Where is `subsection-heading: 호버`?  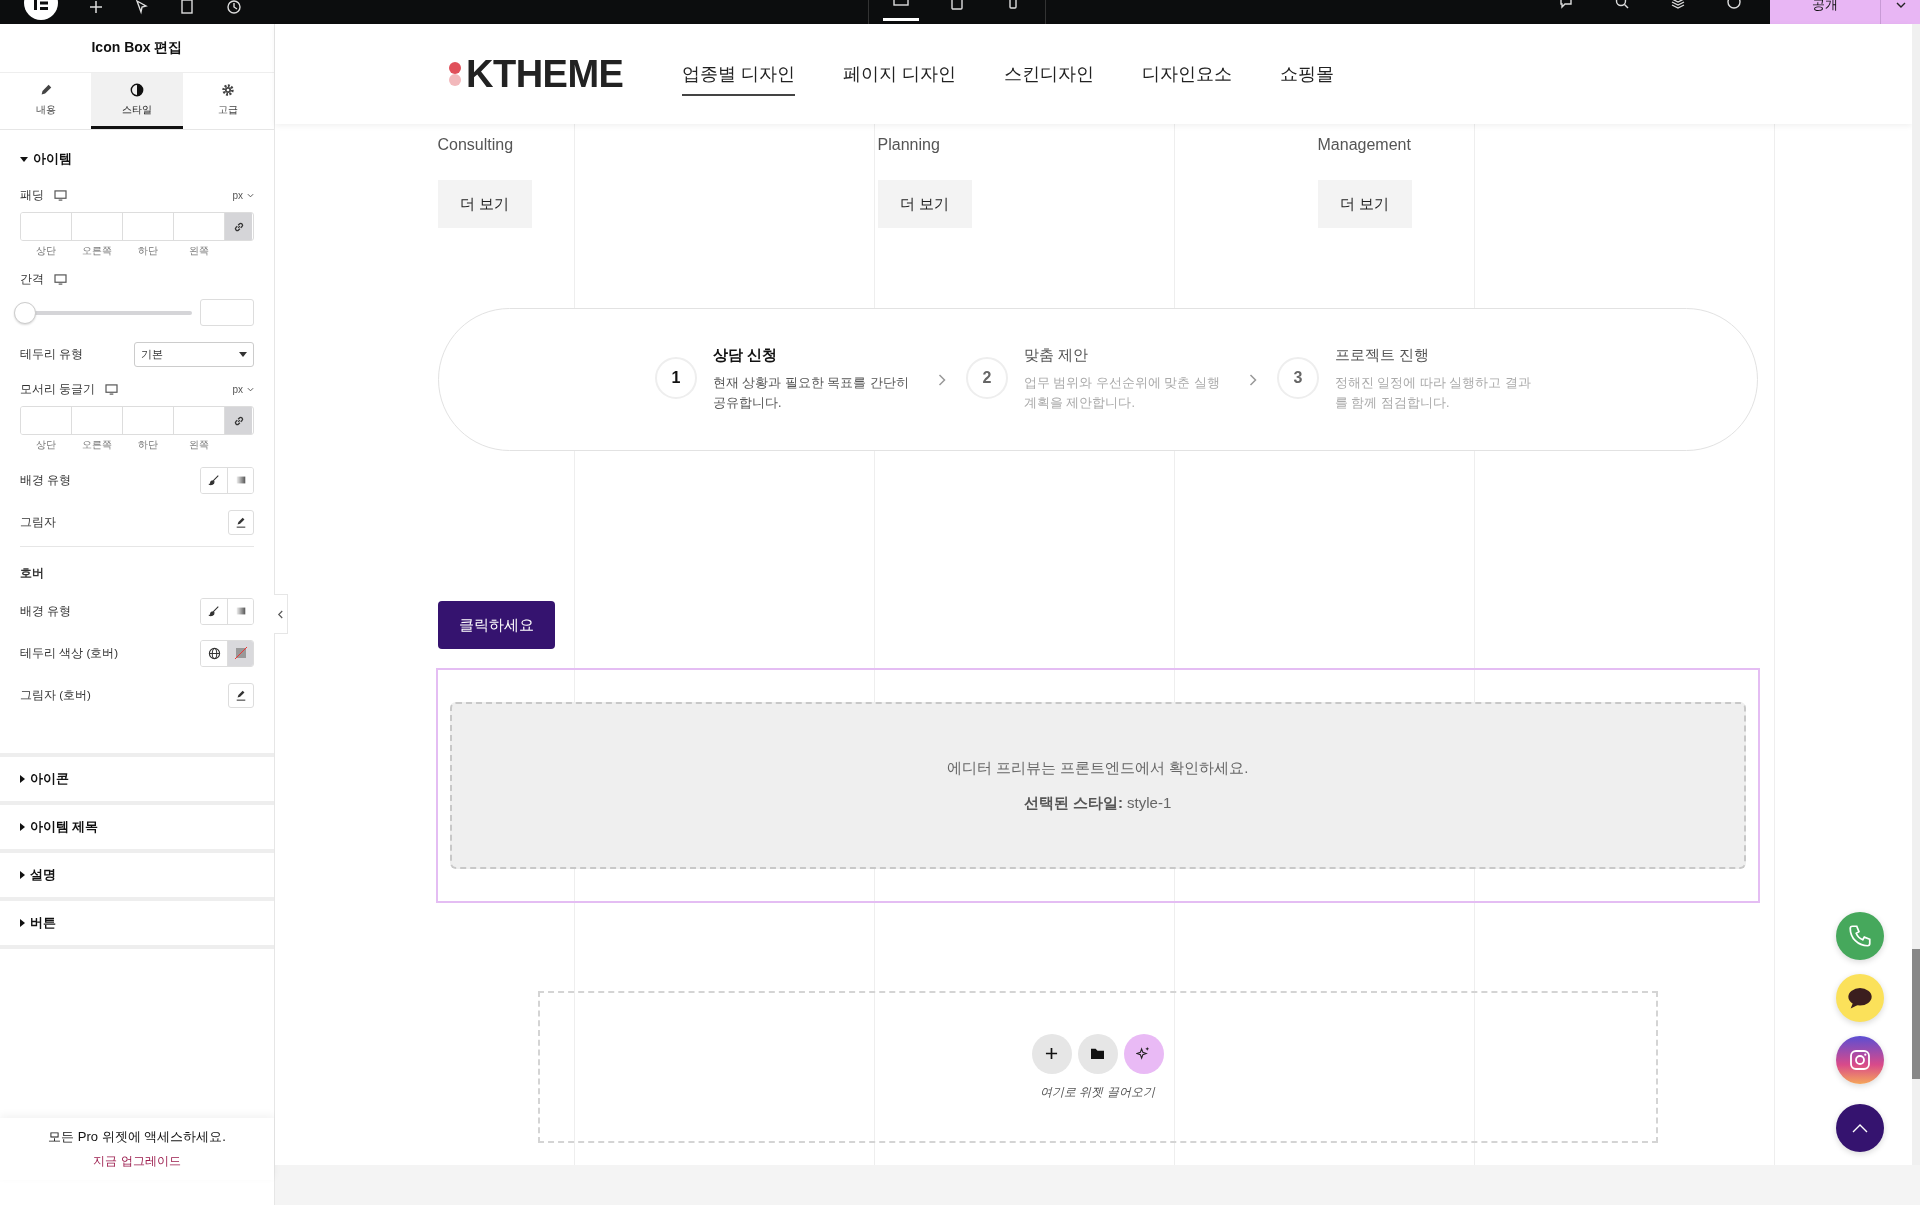 subsection-heading: 호버 is located at coordinates (32, 573).